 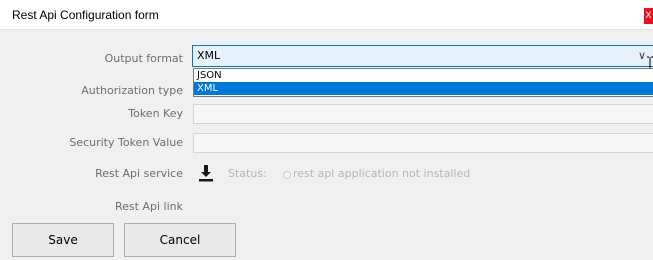 I want to click on output-format-label: Output format, so click(x=143, y=58).